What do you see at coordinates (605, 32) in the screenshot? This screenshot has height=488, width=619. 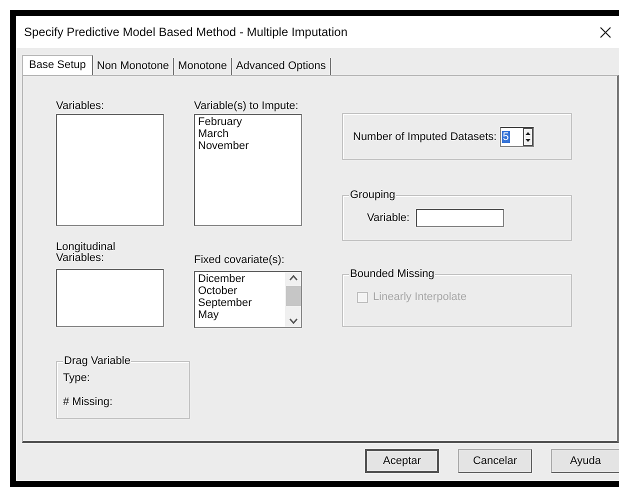 I see `close-icon` at bounding box center [605, 32].